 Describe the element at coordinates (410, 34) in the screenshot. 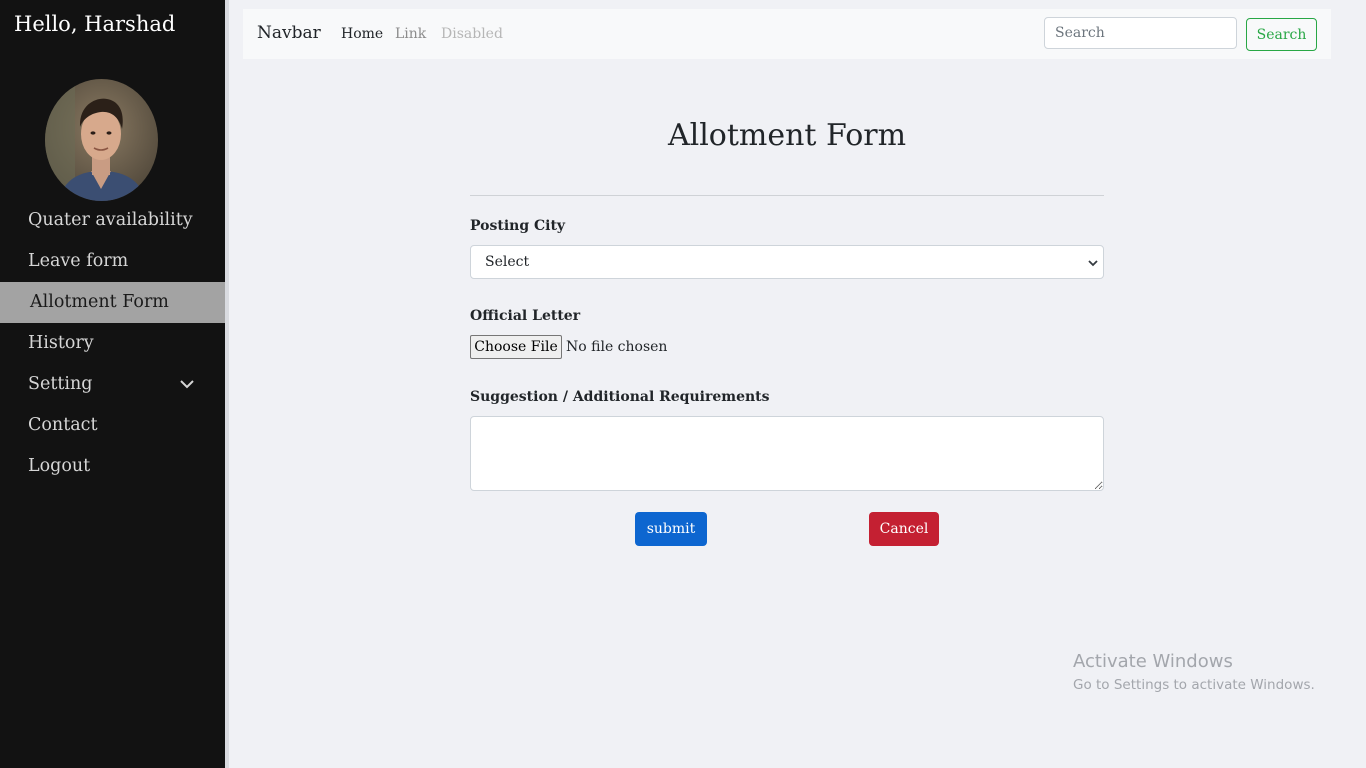

I see `nav-link-link: Link` at that location.